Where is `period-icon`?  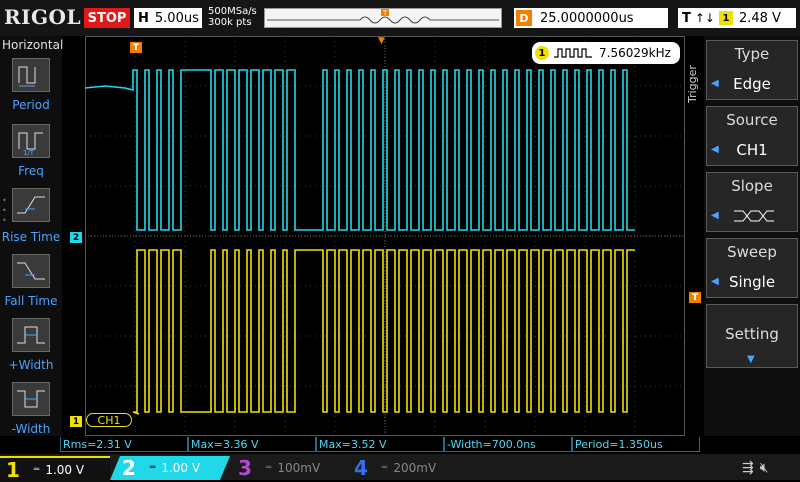
period-icon is located at coordinates (27, 76).